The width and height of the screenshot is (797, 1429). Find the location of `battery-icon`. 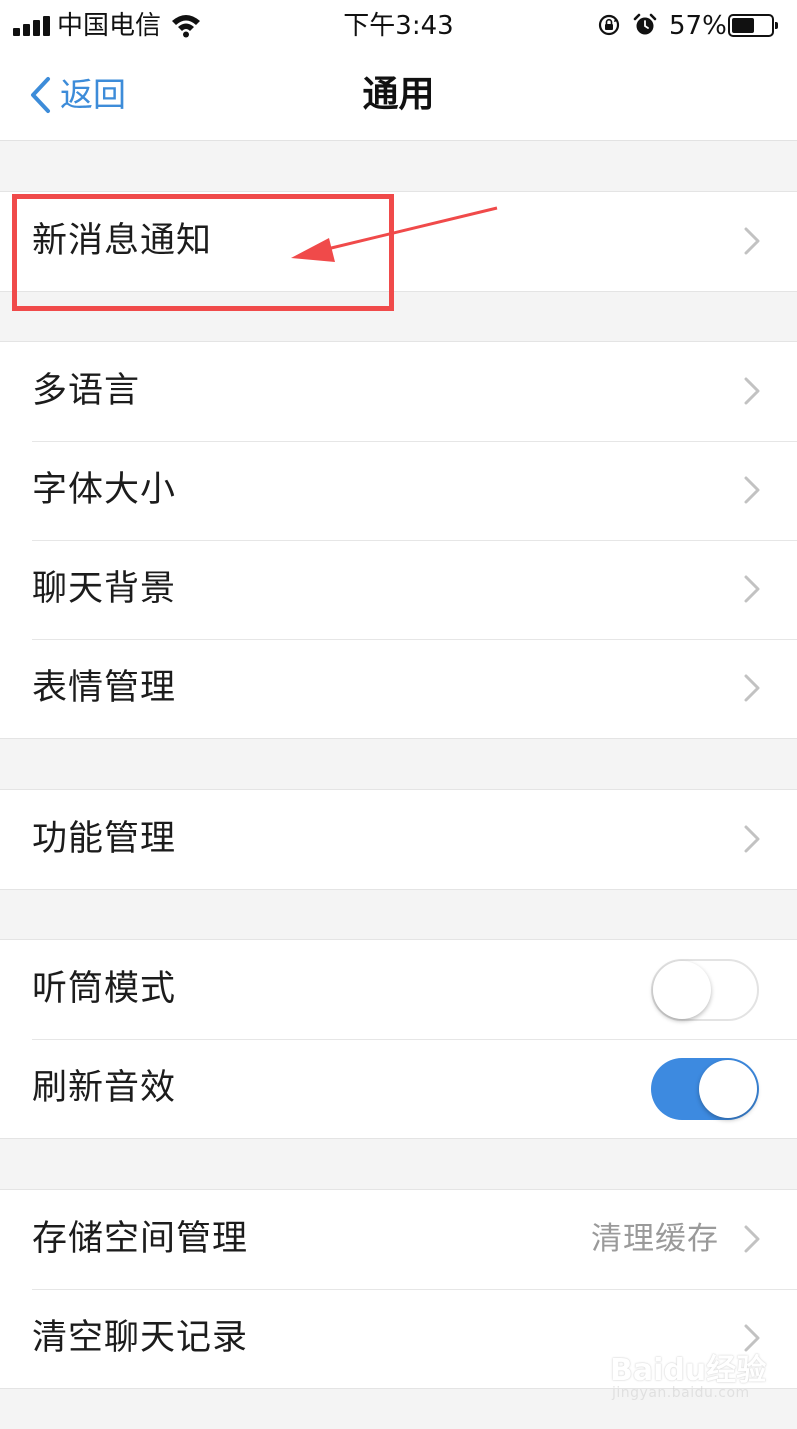

battery-icon is located at coordinates (753, 25).